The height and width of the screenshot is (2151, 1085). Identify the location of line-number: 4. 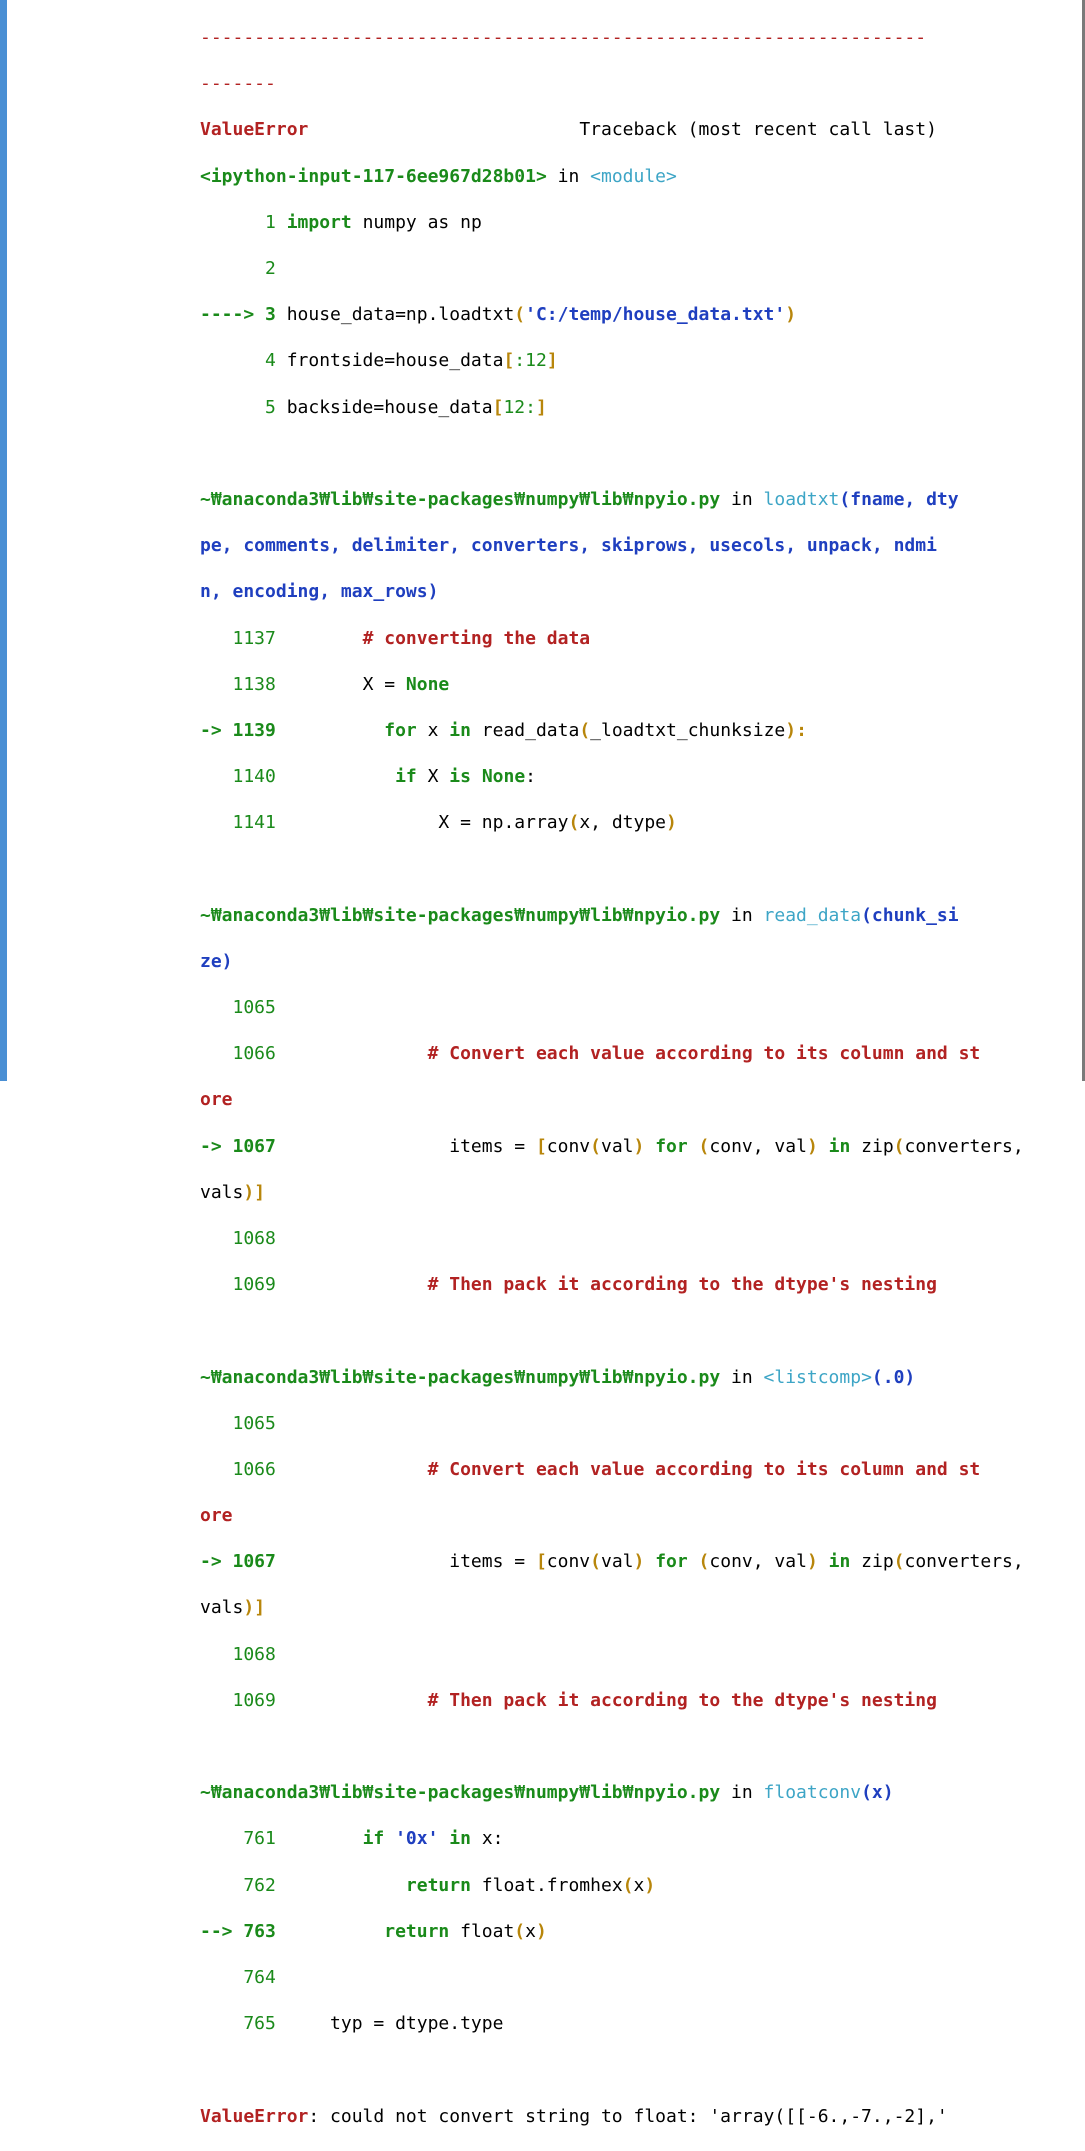
(243, 361).